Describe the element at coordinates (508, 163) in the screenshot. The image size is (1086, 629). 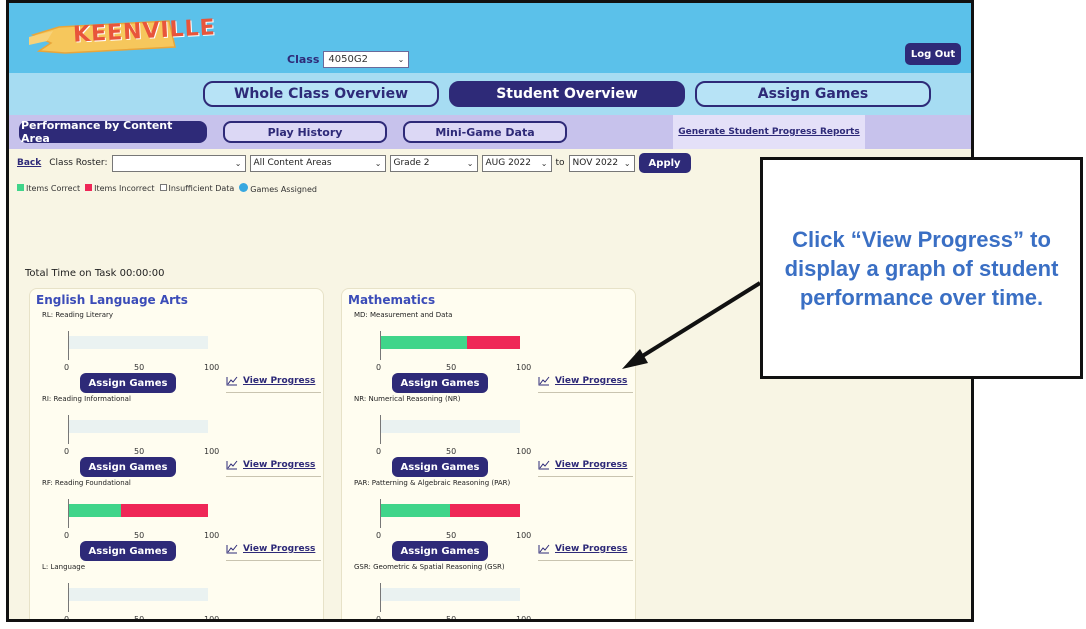
I see `from-date-value: AUG 2022` at that location.